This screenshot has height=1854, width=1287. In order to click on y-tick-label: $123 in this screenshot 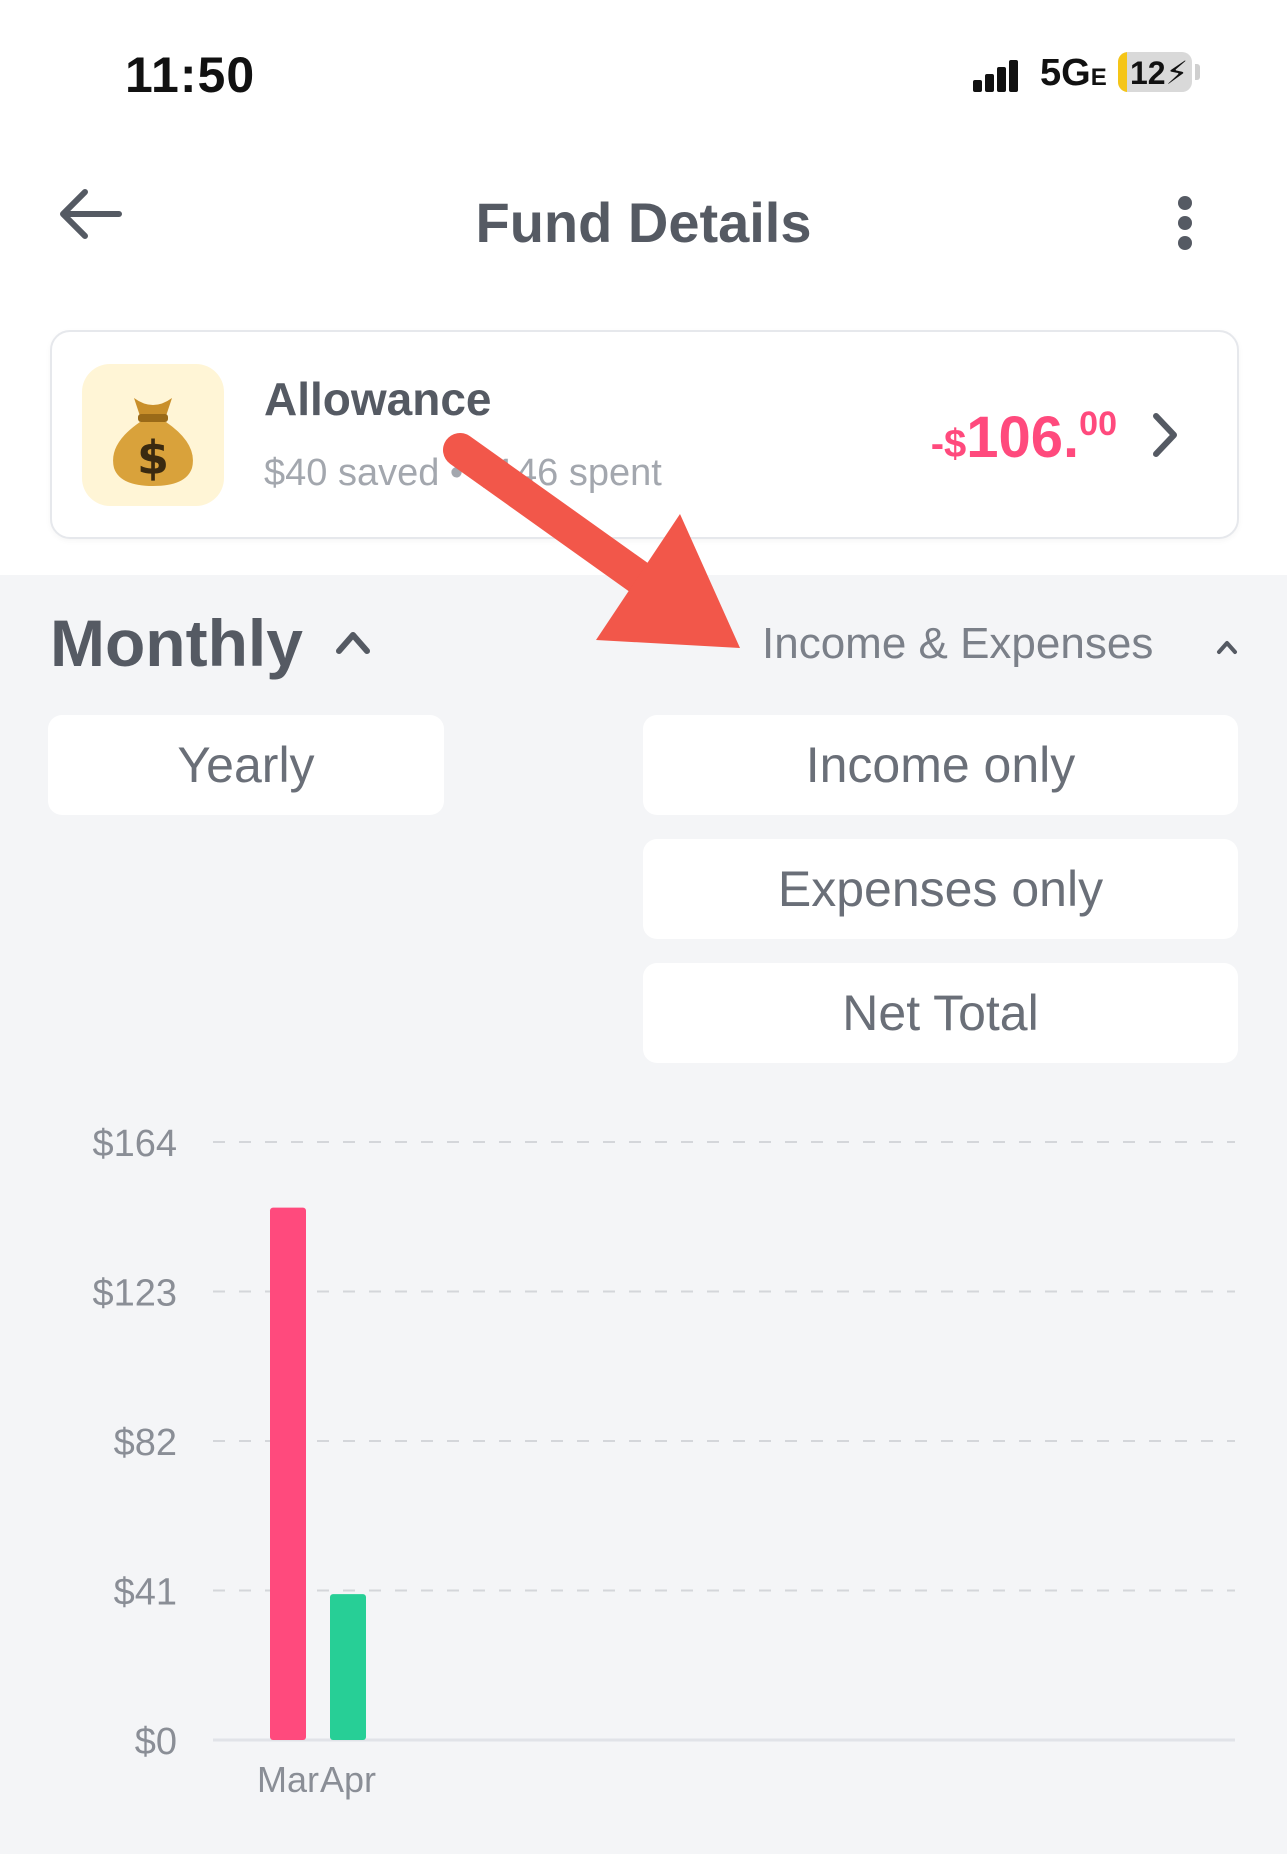, I will do `click(134, 1294)`.